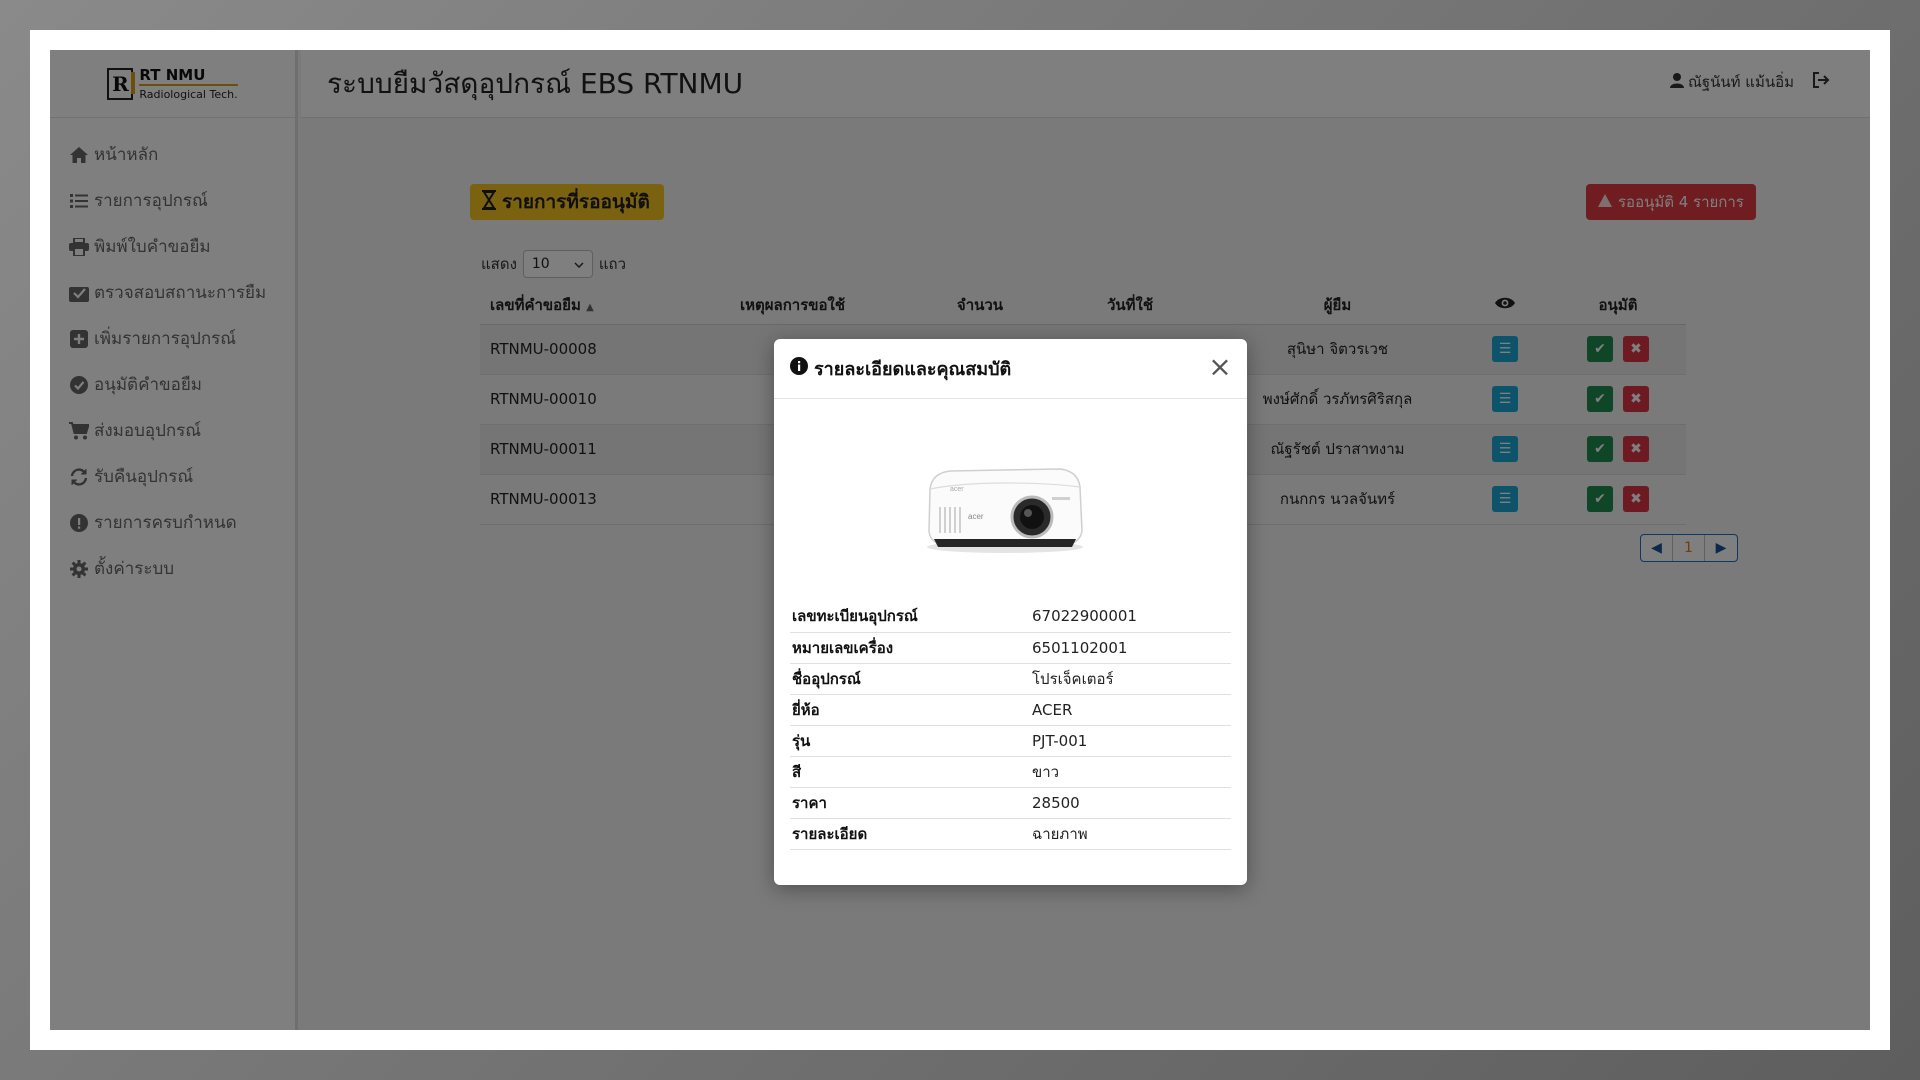 The height and width of the screenshot is (1080, 1920). Describe the element at coordinates (910, 772) in the screenshot. I see `detail-label: สี` at that location.